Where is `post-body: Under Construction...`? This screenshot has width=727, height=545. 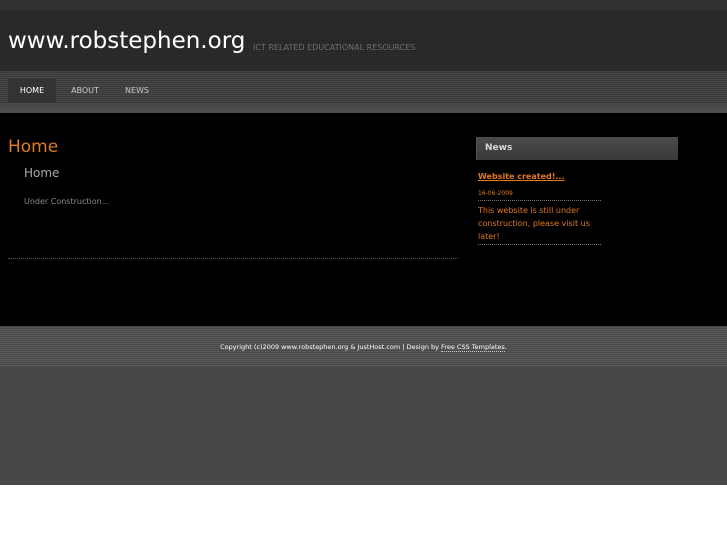
post-body: Under Construction... is located at coordinates (67, 201).